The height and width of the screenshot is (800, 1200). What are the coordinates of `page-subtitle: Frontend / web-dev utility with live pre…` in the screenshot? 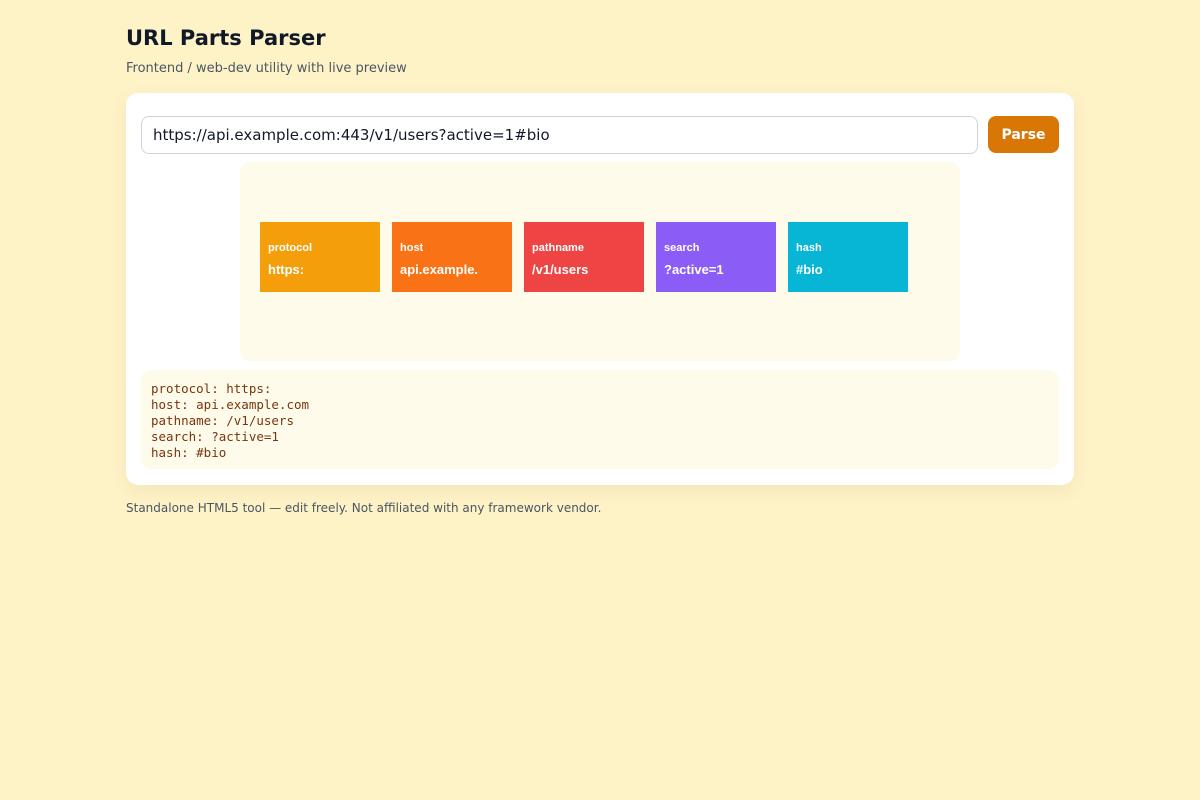 It's located at (266, 68).